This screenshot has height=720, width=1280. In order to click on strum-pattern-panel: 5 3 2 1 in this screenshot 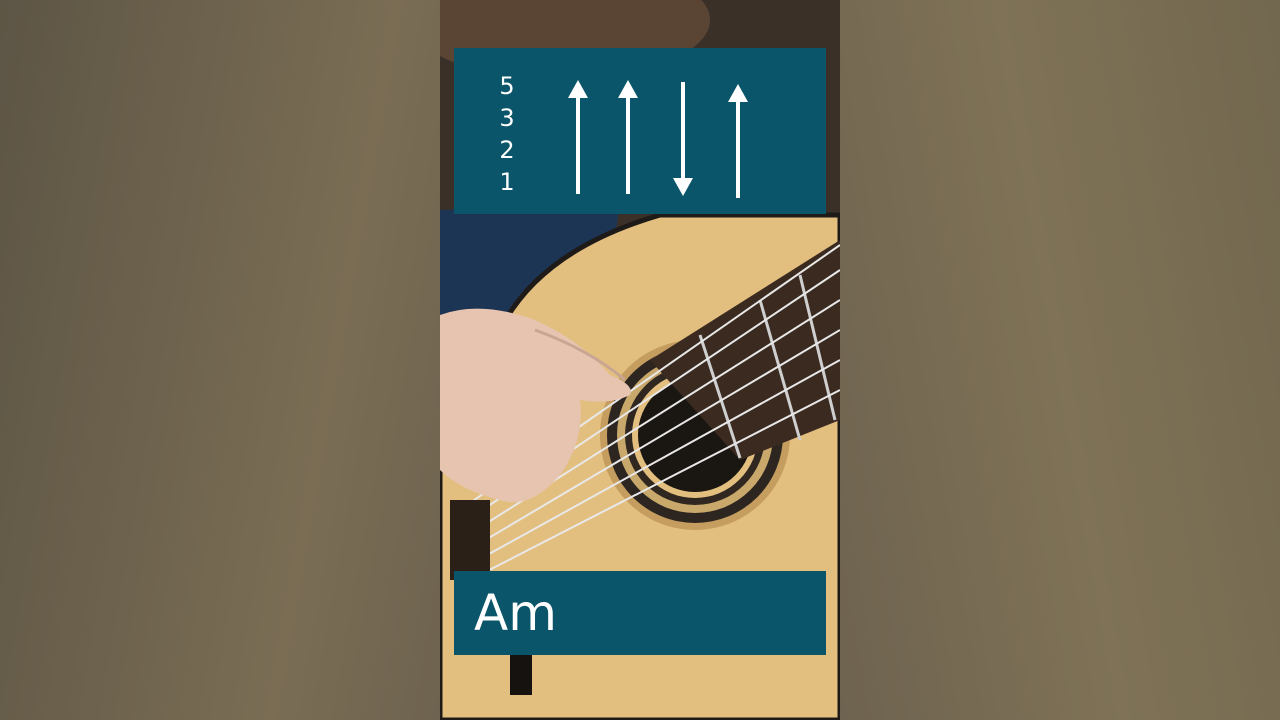, I will do `click(640, 131)`.